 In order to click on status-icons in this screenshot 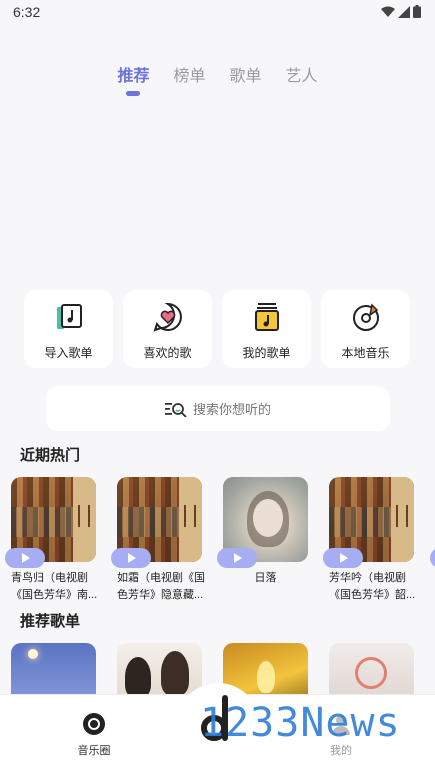, I will do `click(401, 11)`.